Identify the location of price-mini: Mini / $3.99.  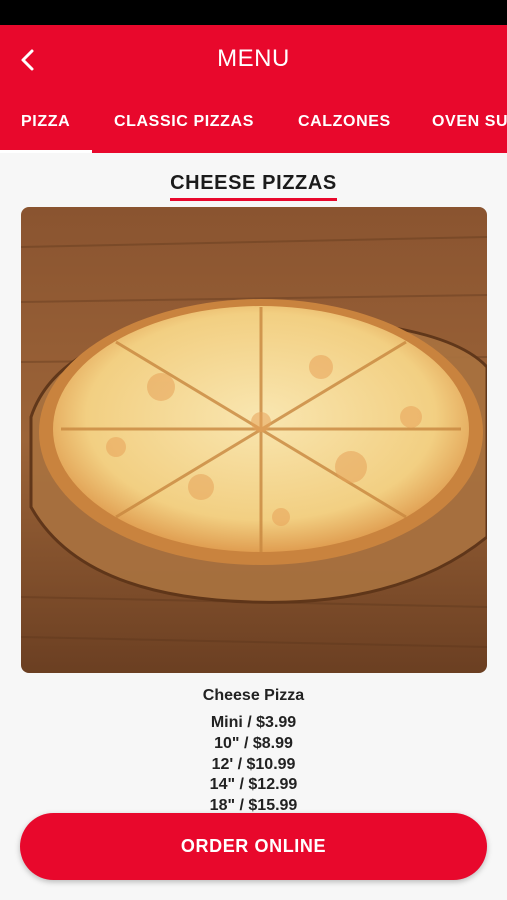
(253, 722).